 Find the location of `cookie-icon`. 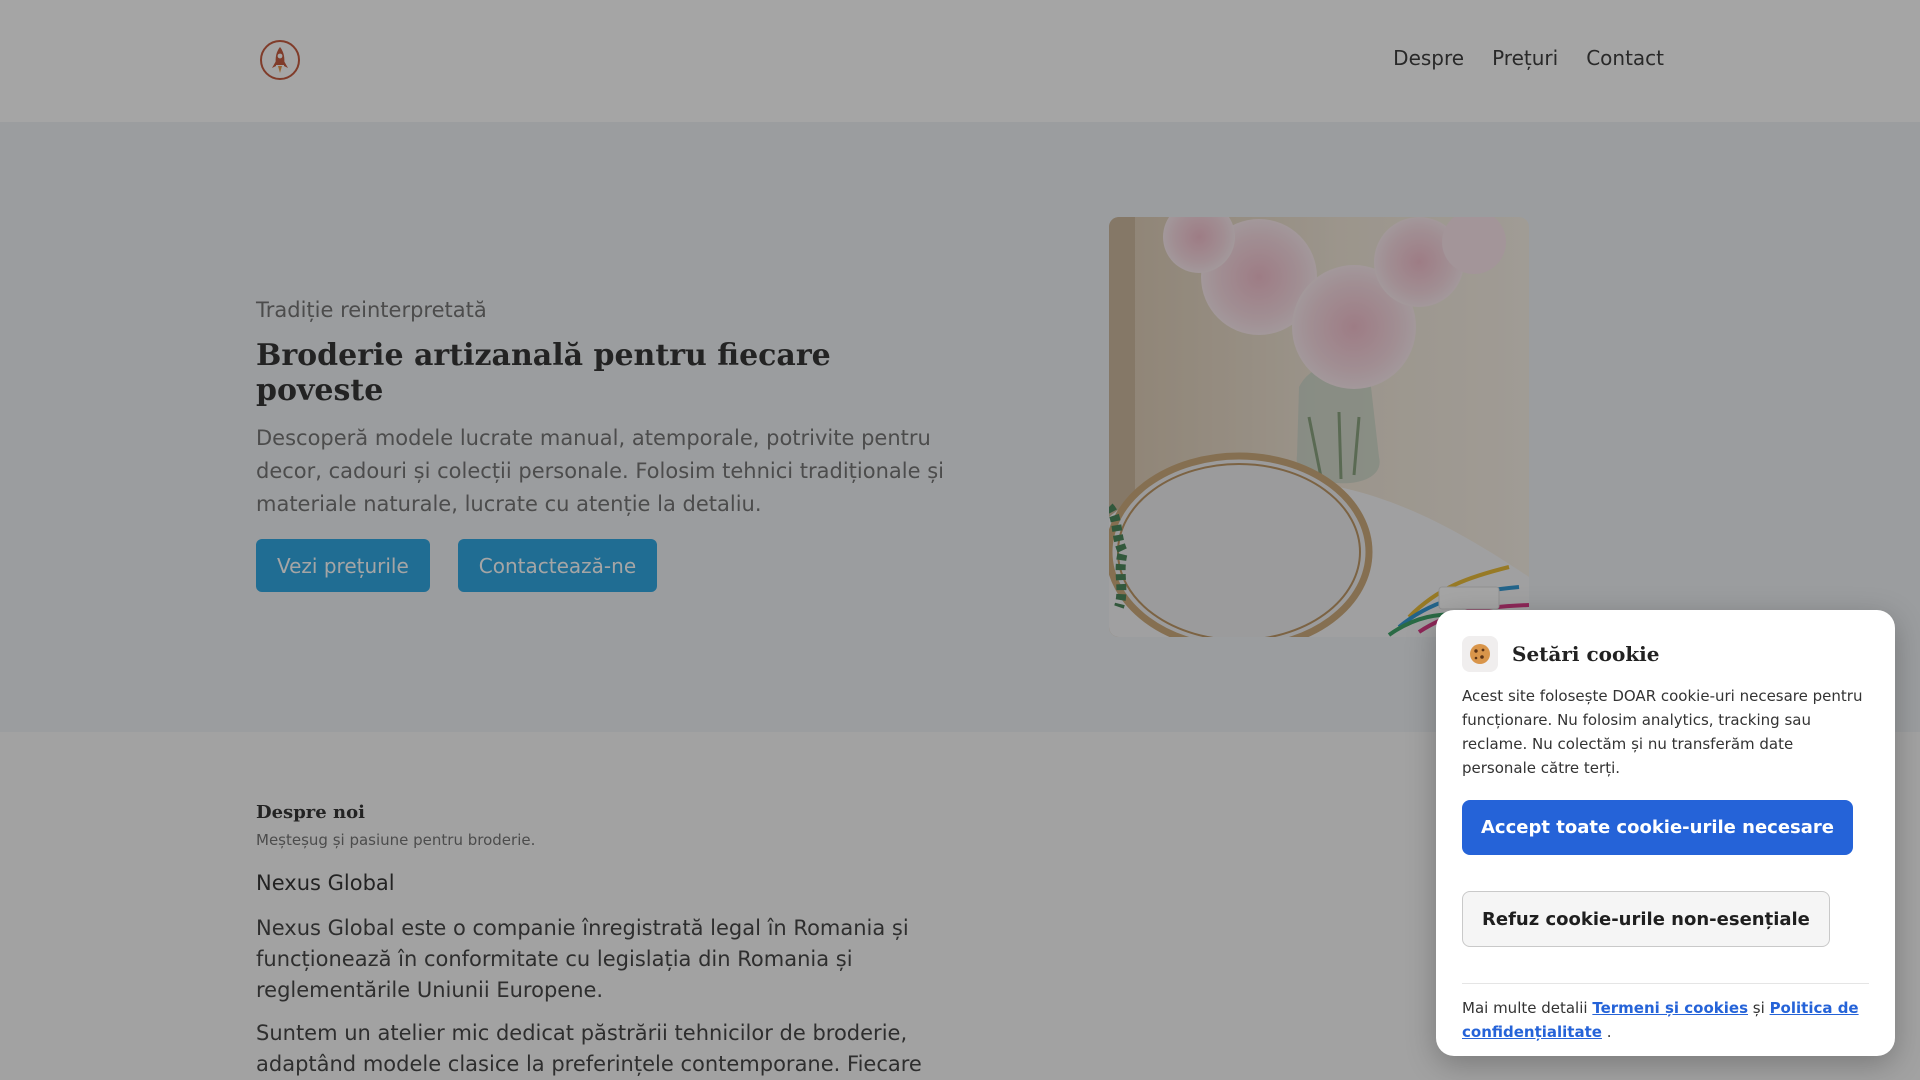

cookie-icon is located at coordinates (1480, 654).